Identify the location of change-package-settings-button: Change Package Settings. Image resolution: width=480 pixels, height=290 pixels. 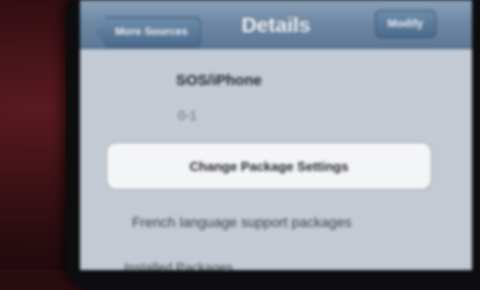
(269, 166).